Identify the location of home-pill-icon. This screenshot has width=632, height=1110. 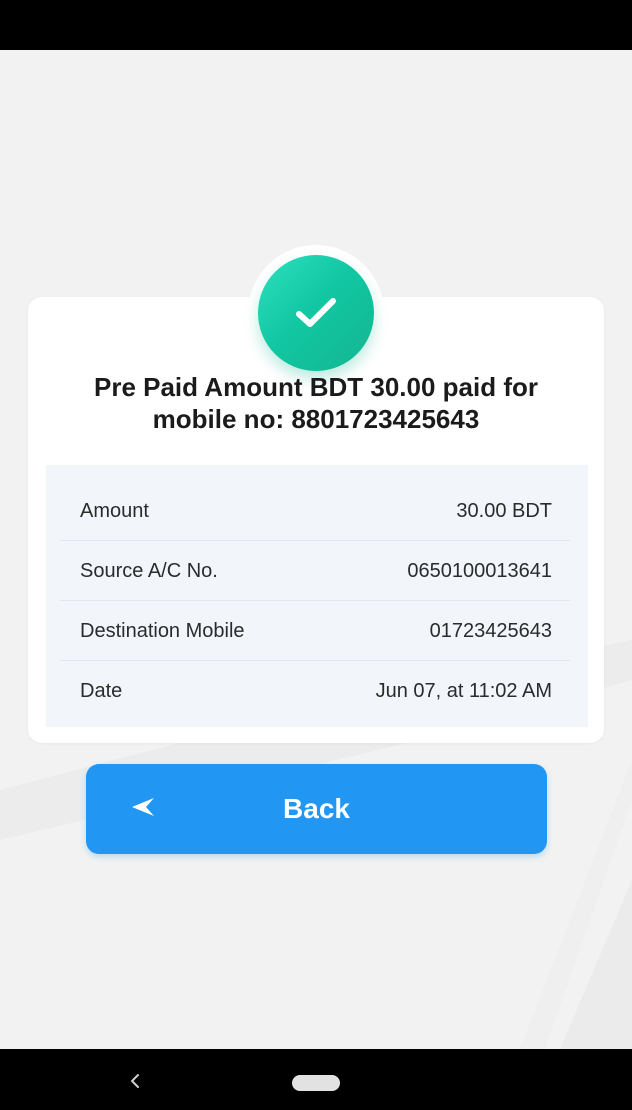
(316, 1083).